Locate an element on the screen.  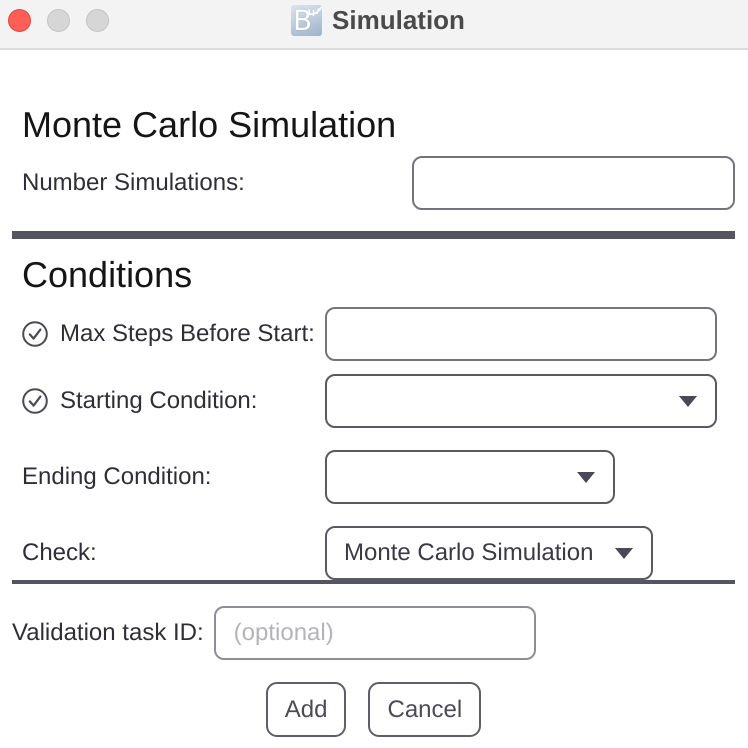
section-heading: Conditions is located at coordinates (107, 275).